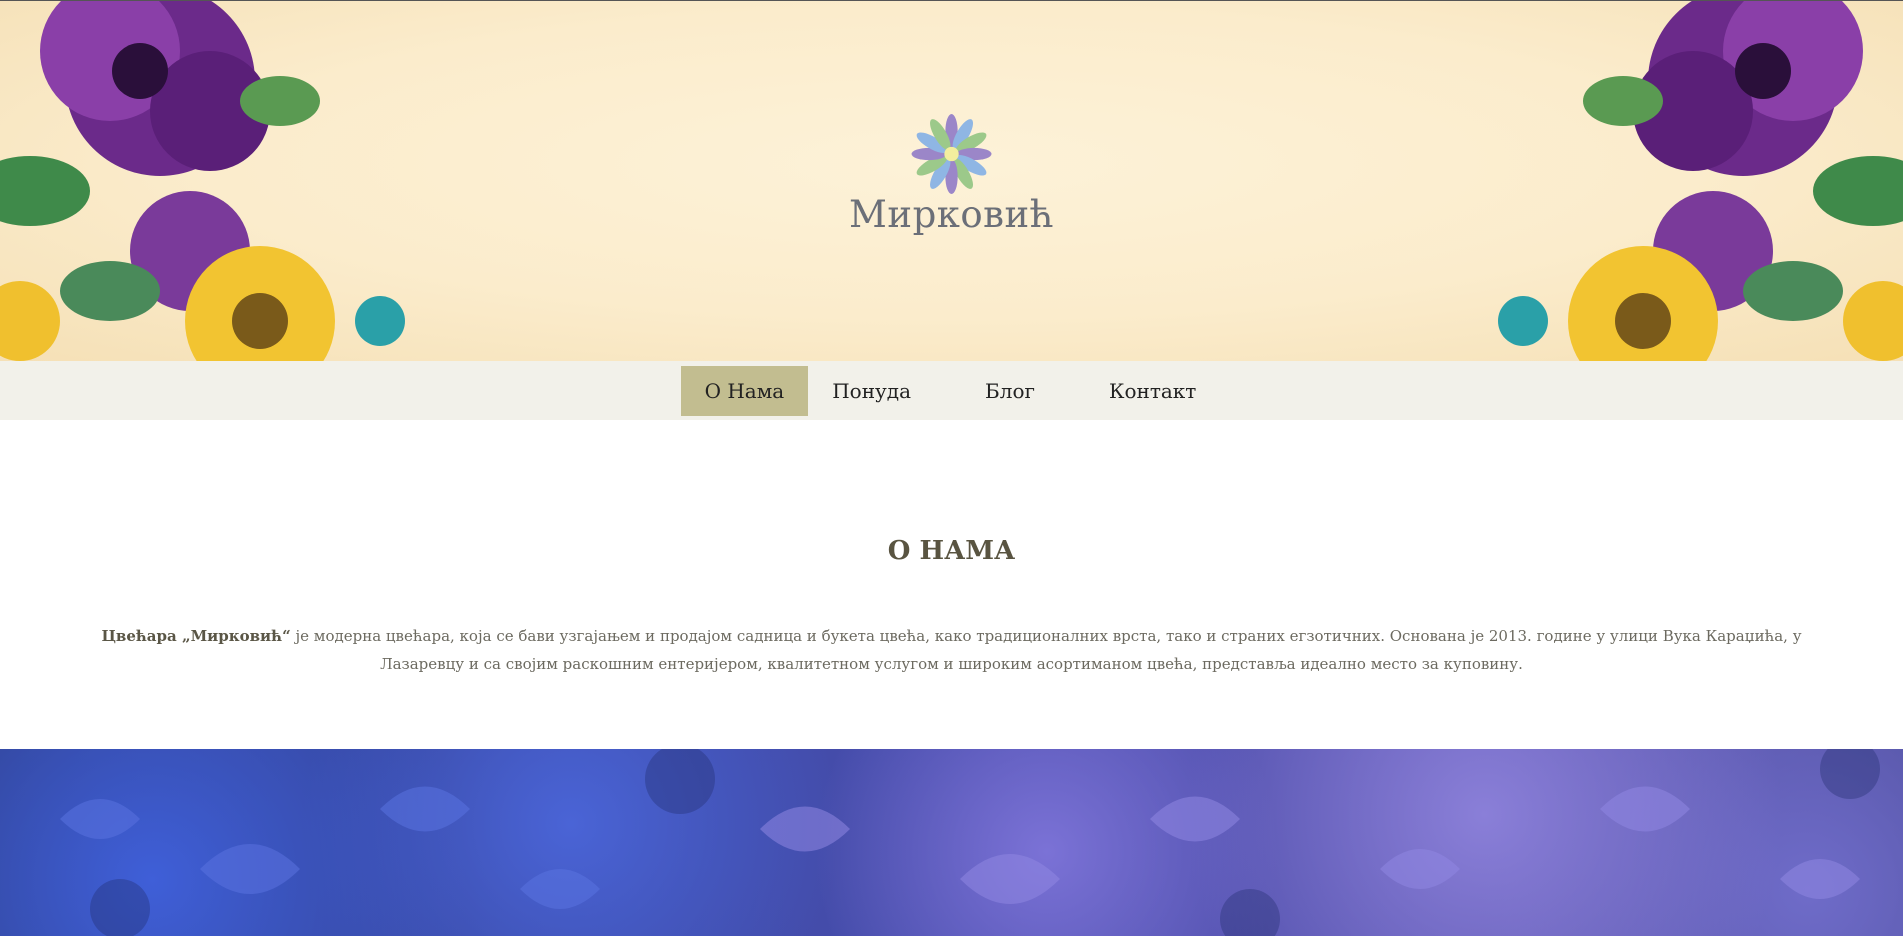 The height and width of the screenshot is (936, 1903). I want to click on main-navigation: О Нама Понуда Блог Контакт, so click(951, 390).